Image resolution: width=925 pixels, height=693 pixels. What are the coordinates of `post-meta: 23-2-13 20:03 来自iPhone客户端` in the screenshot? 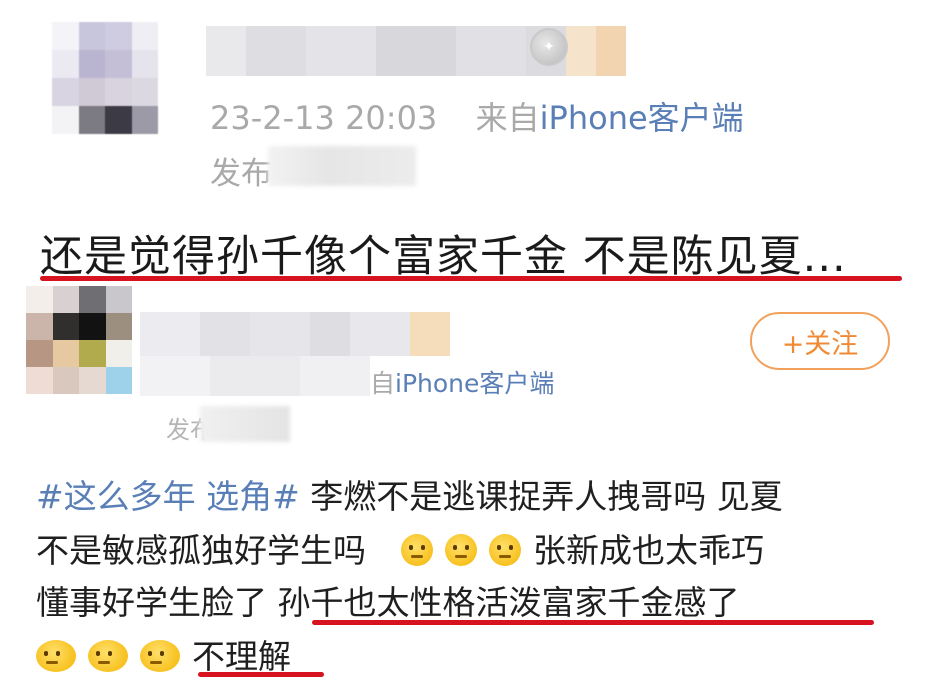 It's located at (477, 116).